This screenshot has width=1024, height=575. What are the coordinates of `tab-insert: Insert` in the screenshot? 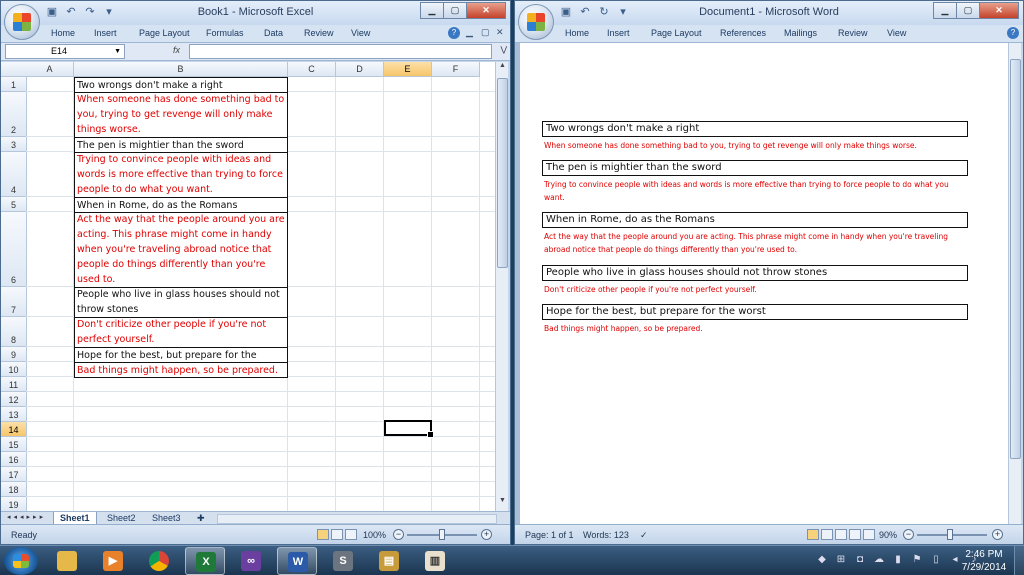 It's located at (618, 33).